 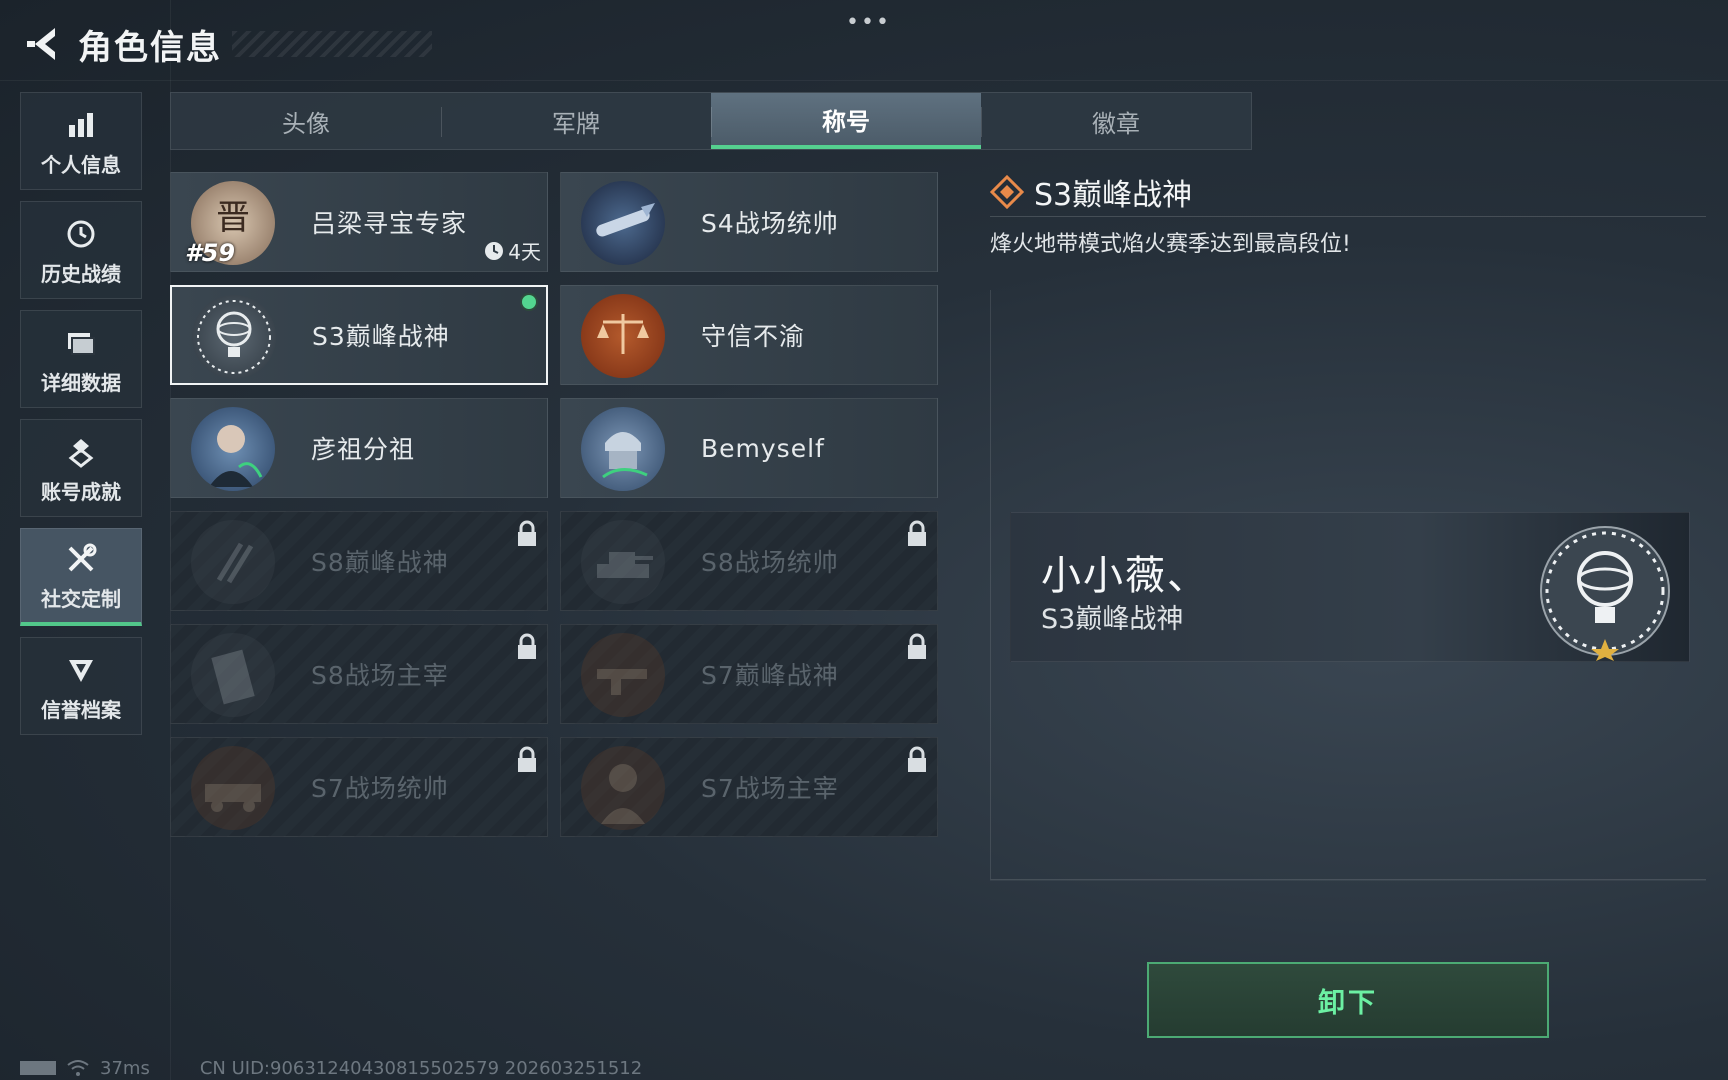 I want to click on expiry-text: 4天, so click(x=524, y=252).